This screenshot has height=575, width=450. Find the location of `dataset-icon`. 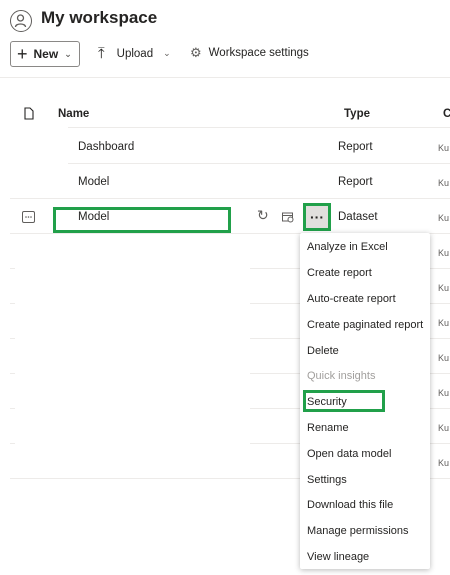

dataset-icon is located at coordinates (28, 219).